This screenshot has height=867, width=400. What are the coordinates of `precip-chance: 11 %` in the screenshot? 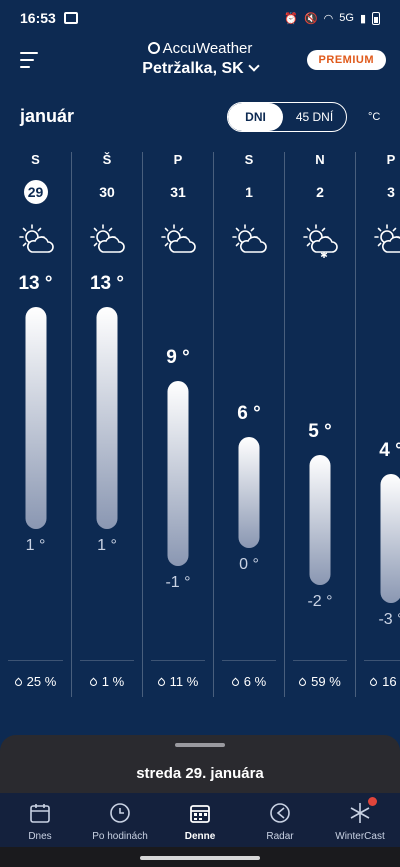 It's located at (178, 681).